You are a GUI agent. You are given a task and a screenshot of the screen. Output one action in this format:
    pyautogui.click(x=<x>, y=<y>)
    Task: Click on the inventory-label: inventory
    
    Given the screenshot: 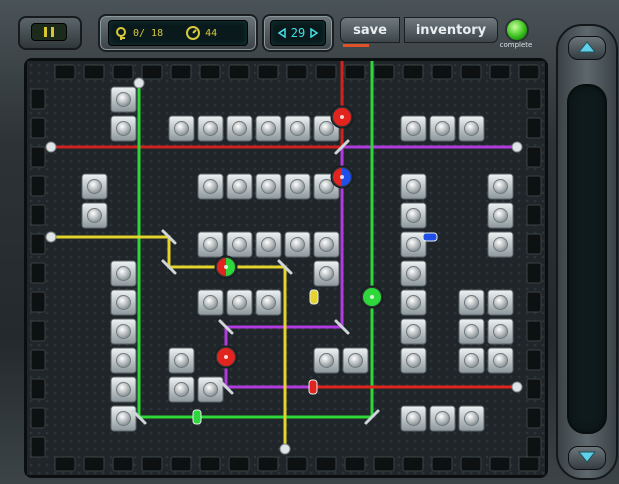 What is the action you would take?
    pyautogui.click(x=451, y=30)
    